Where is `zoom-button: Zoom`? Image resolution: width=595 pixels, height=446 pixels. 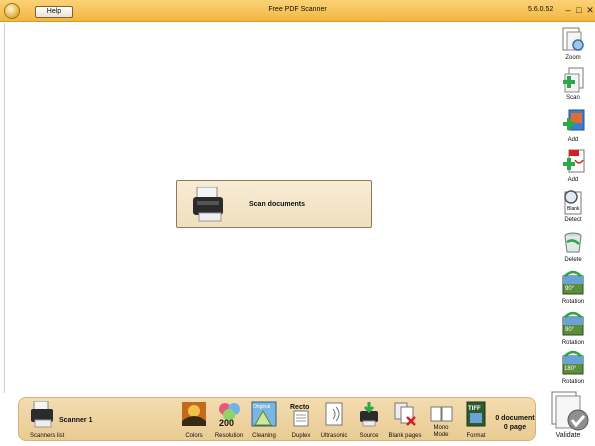
zoom-button: Zoom is located at coordinates (573, 45).